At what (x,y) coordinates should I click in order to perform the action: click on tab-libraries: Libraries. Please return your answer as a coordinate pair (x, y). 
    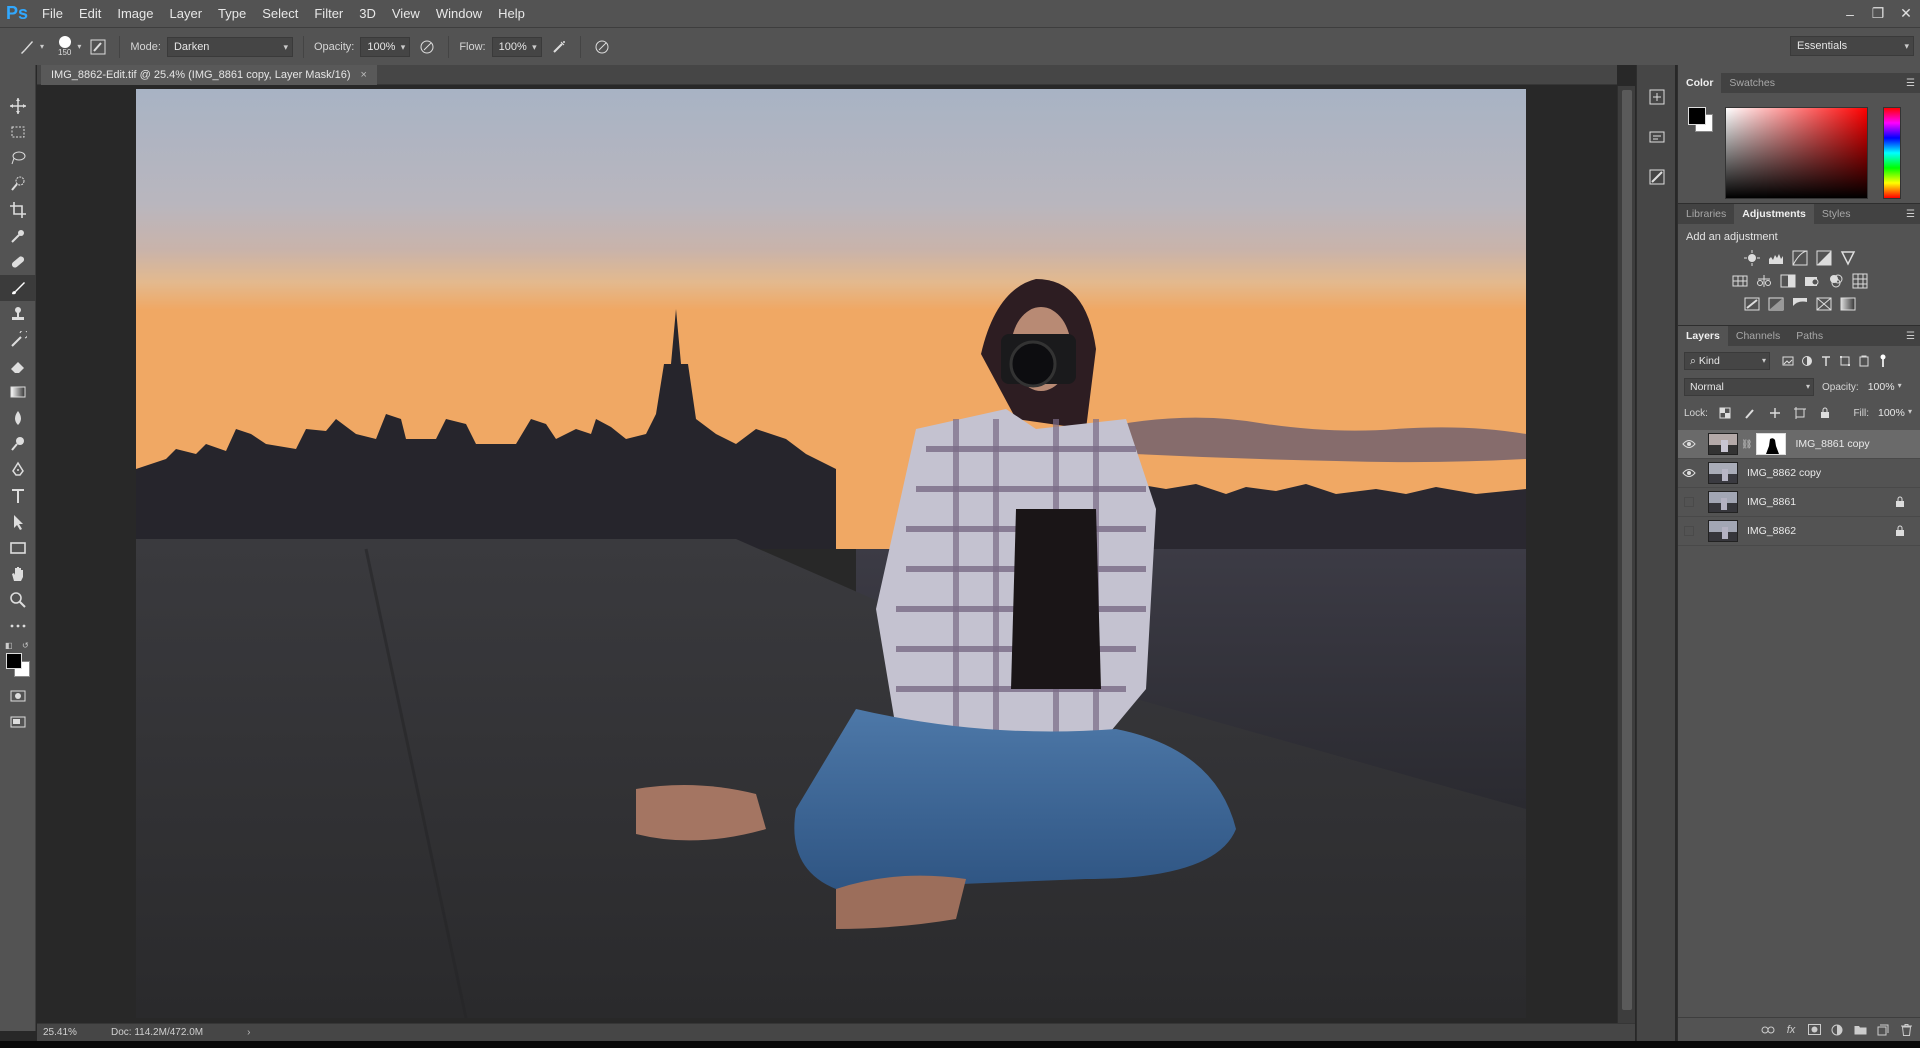
    Looking at the image, I should click on (1706, 214).